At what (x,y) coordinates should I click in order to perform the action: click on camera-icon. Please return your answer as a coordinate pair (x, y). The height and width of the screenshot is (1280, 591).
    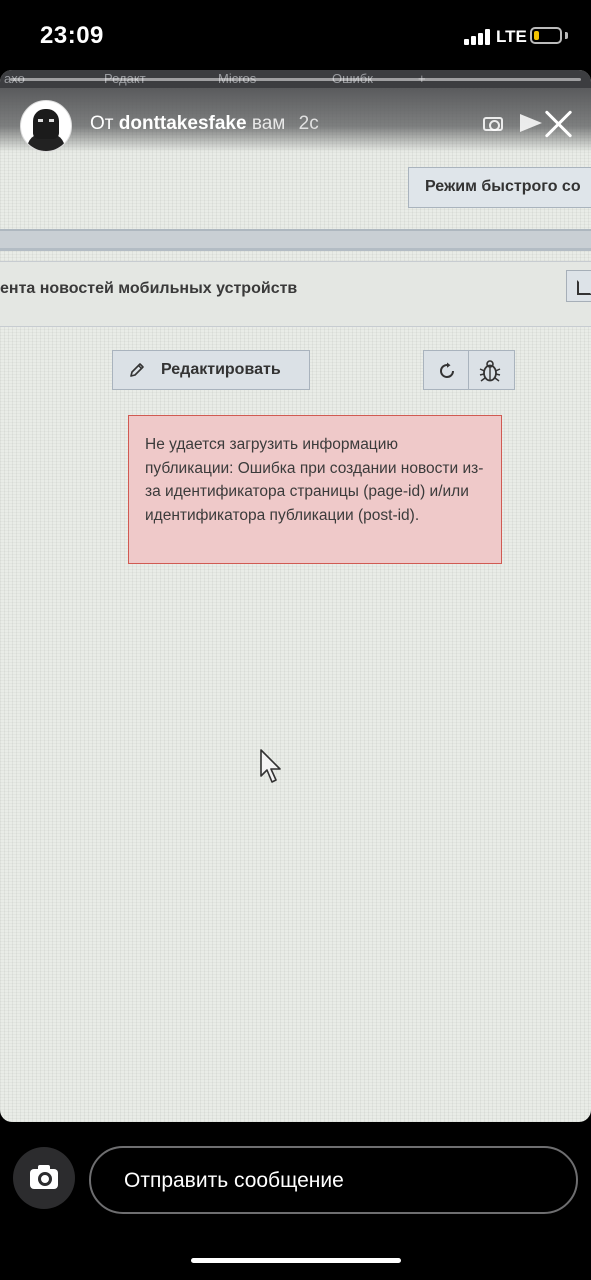
    Looking at the image, I should click on (493, 124).